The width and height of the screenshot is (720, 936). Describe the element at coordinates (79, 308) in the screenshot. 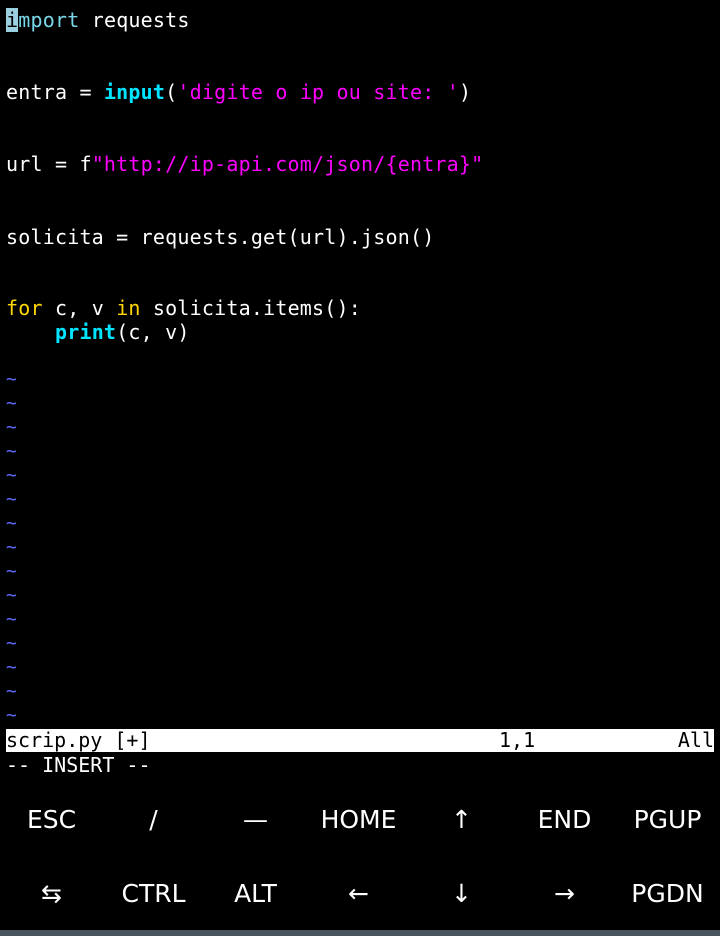

I see `code-text: c, v` at that location.